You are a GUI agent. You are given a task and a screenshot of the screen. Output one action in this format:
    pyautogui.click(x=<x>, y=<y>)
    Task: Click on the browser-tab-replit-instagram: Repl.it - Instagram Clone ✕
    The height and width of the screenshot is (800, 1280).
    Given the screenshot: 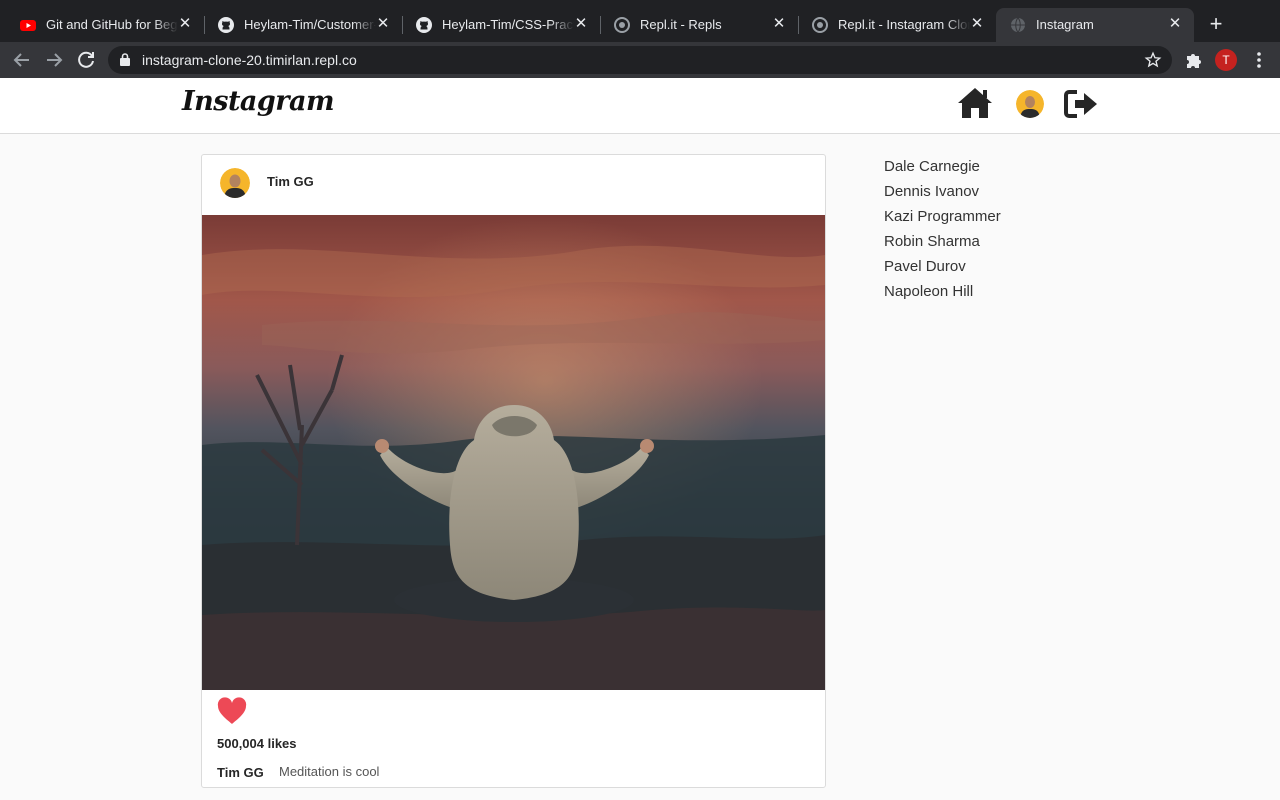 What is the action you would take?
    pyautogui.click(x=897, y=25)
    